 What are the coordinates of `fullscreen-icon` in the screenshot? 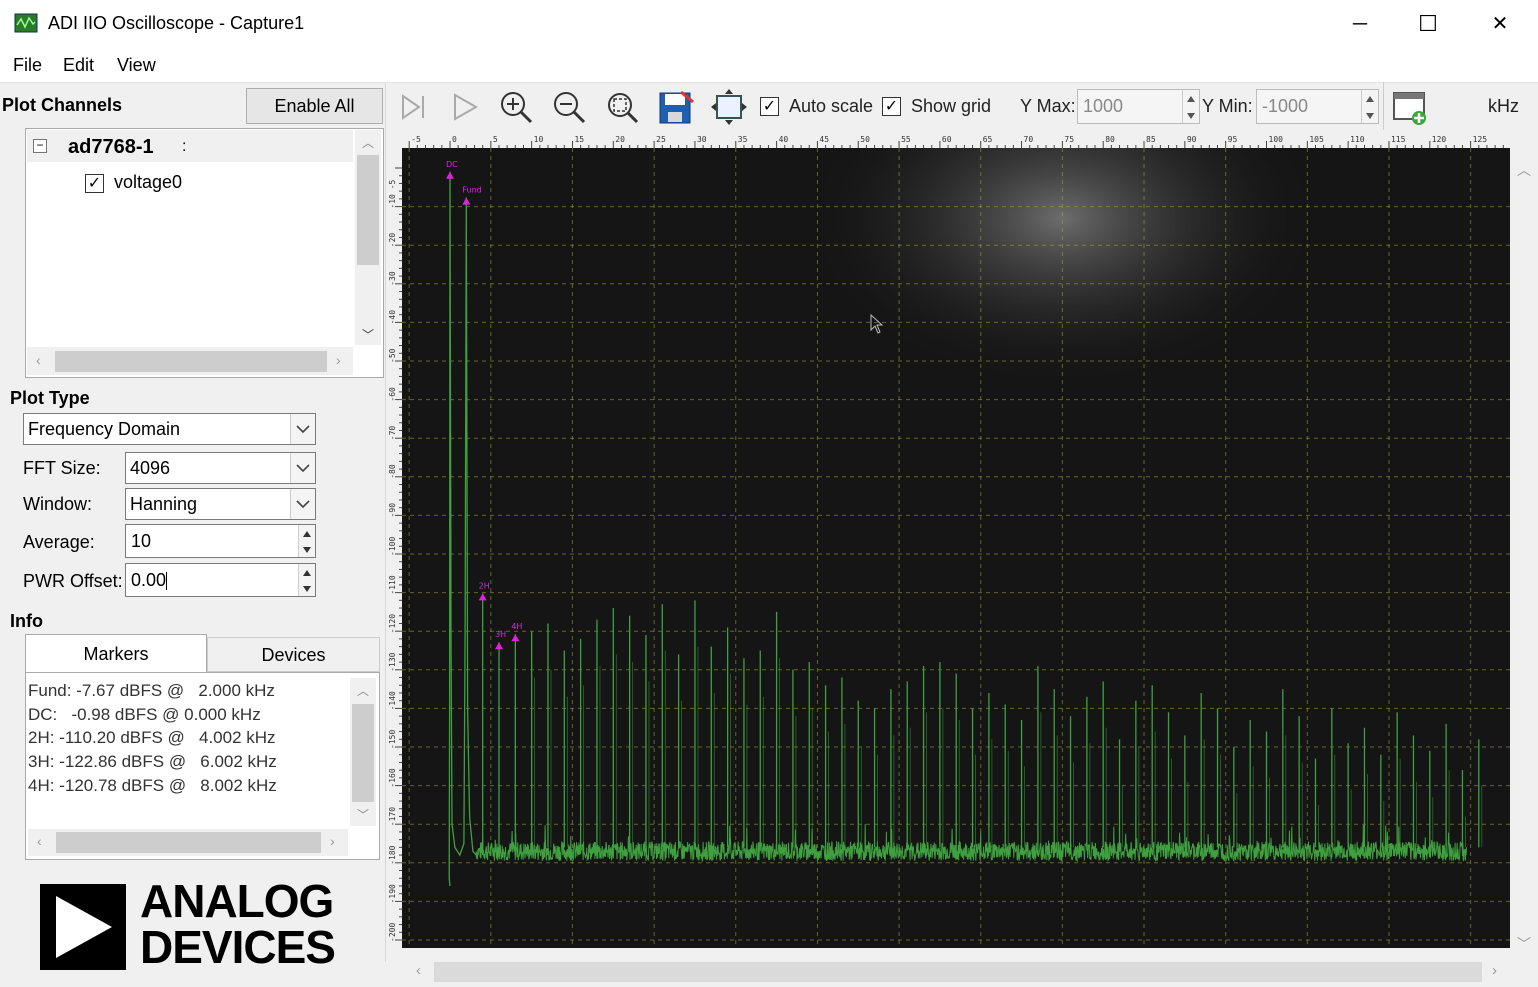 It's located at (729, 107).